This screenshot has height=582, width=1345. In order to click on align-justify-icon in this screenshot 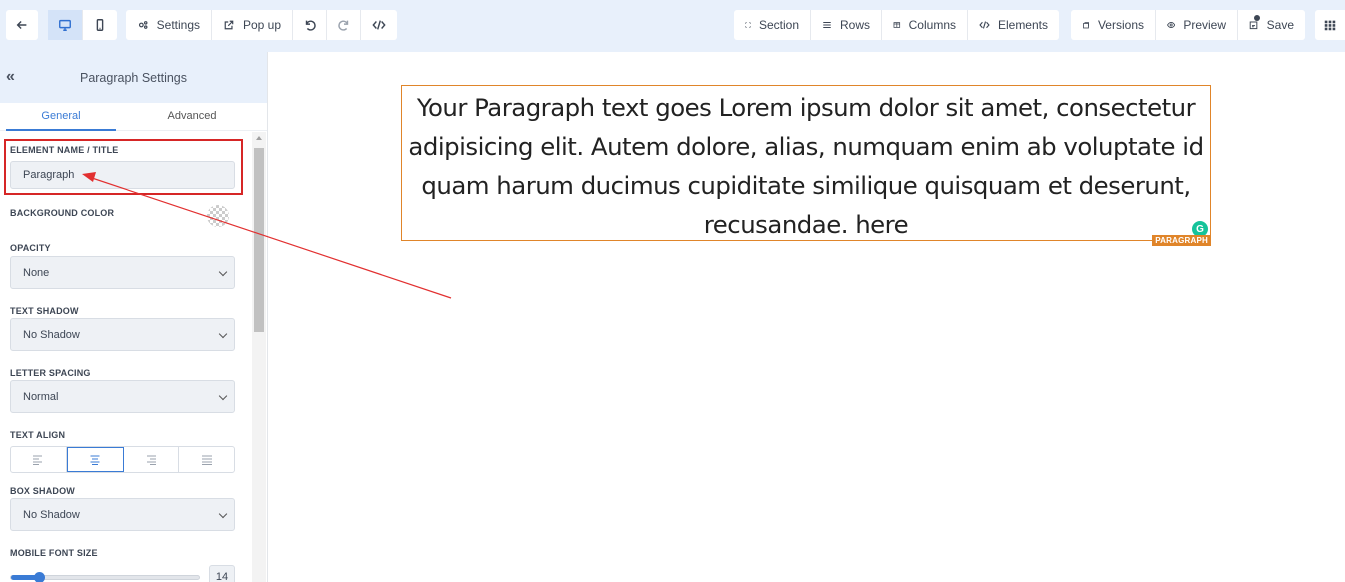, I will do `click(206, 460)`.